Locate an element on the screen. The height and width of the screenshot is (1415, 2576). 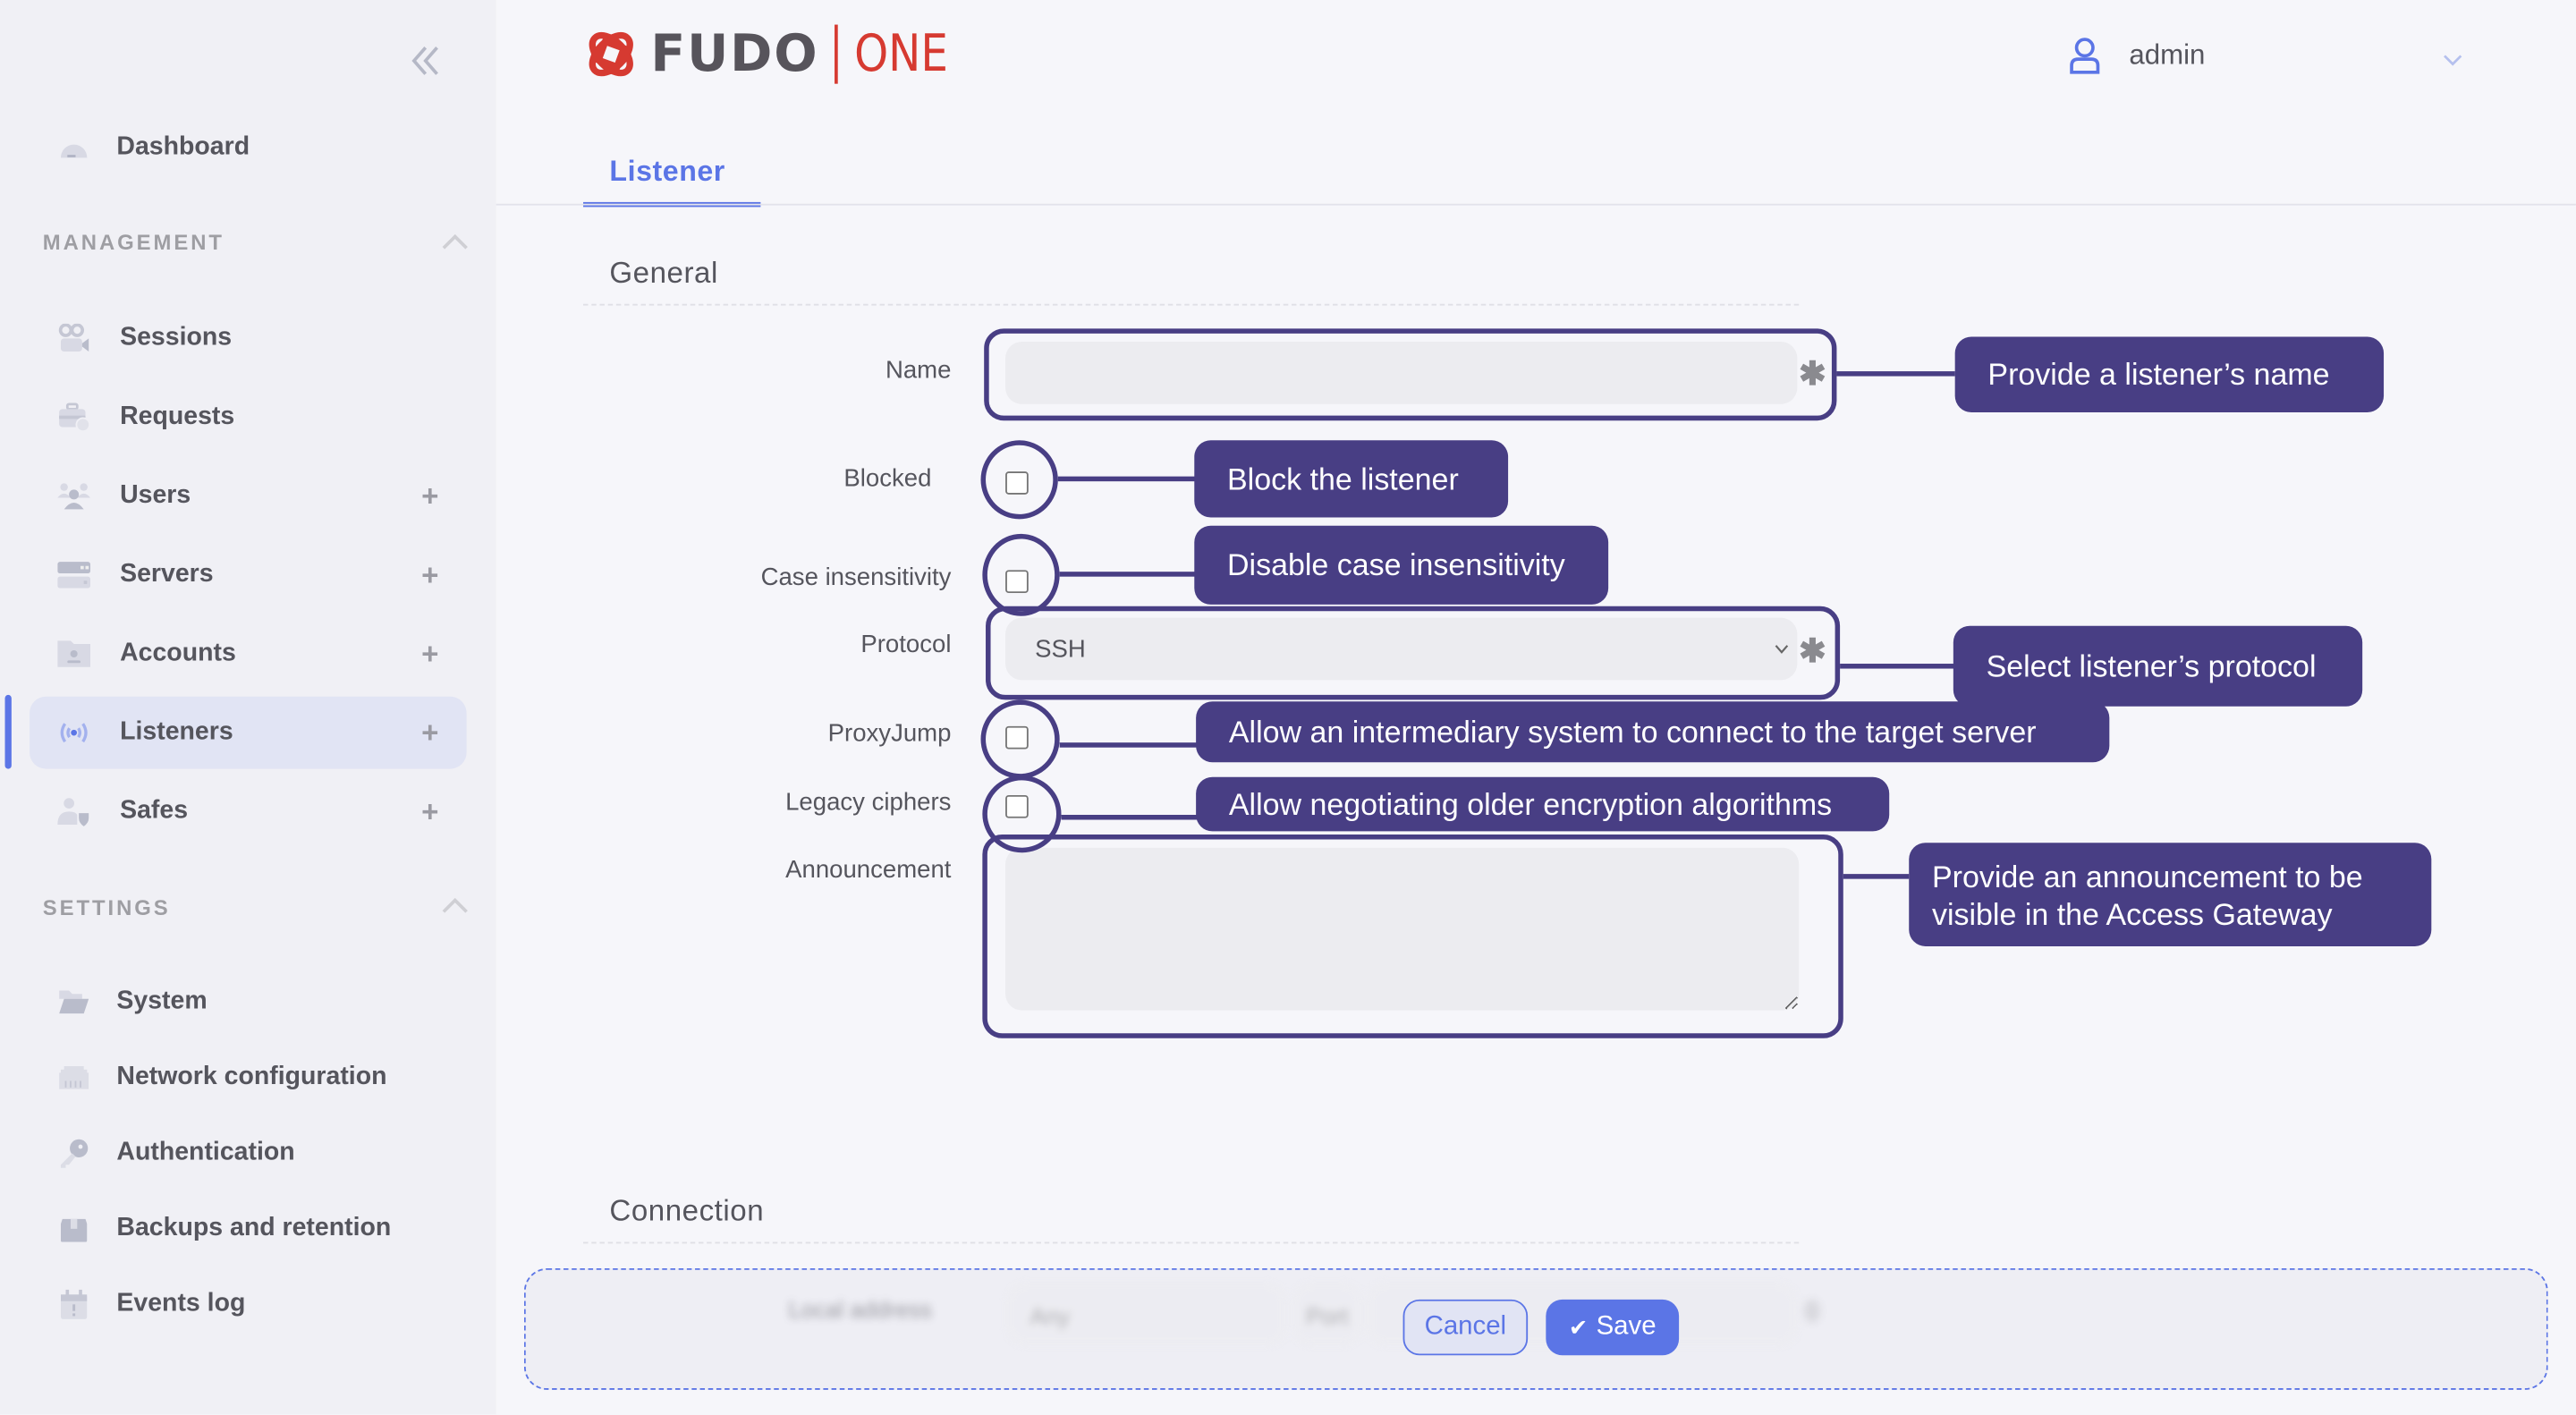
save-button: ✔ Save is located at coordinates (1613, 1328).